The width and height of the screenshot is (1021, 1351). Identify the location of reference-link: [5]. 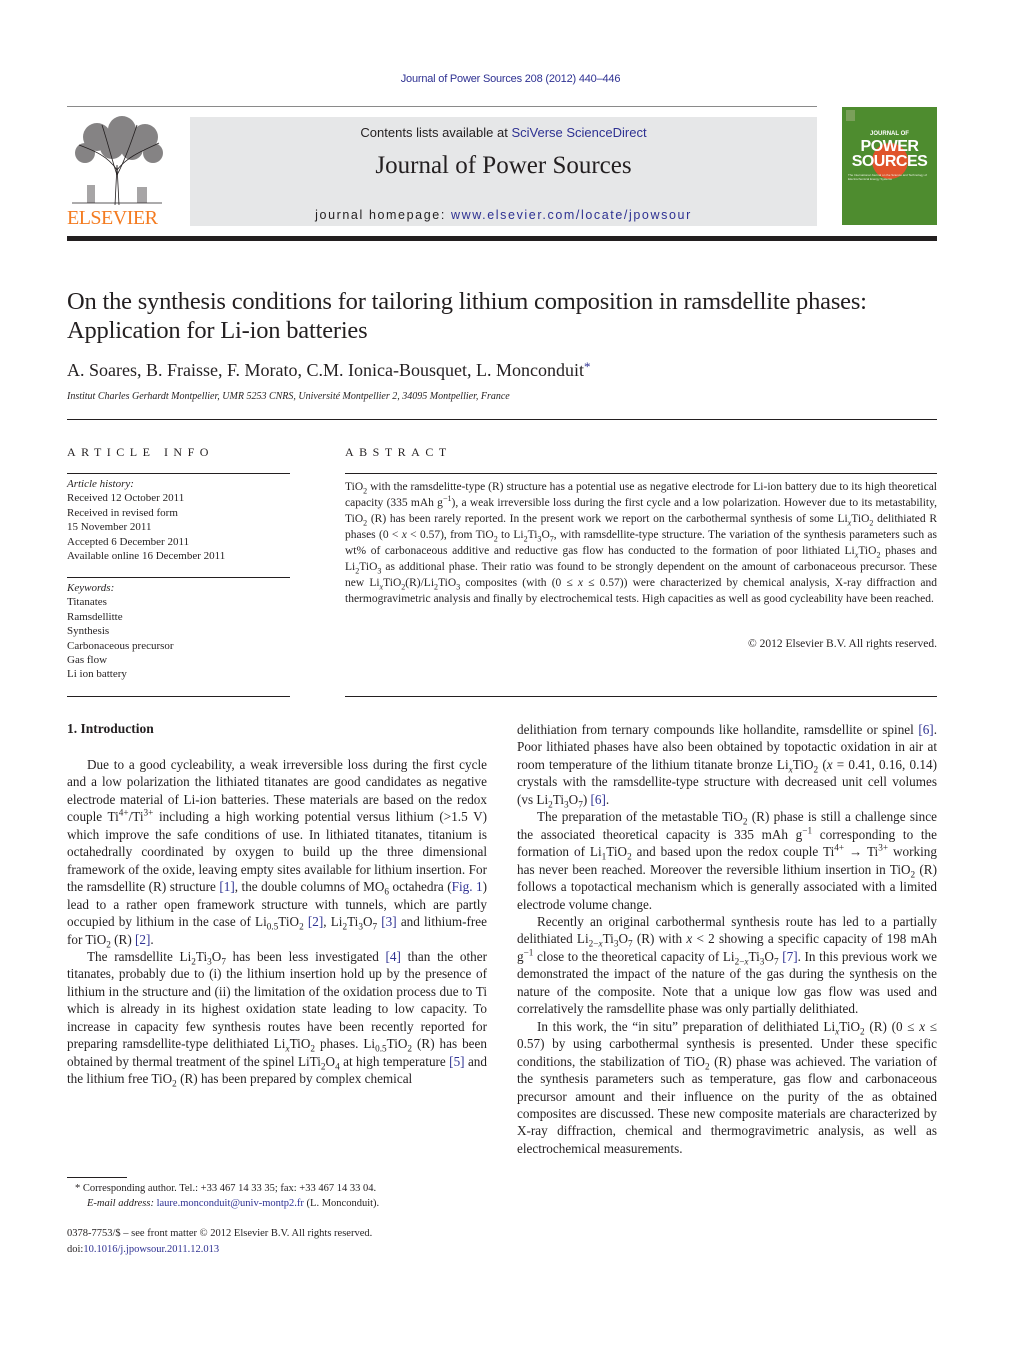
(456, 1061).